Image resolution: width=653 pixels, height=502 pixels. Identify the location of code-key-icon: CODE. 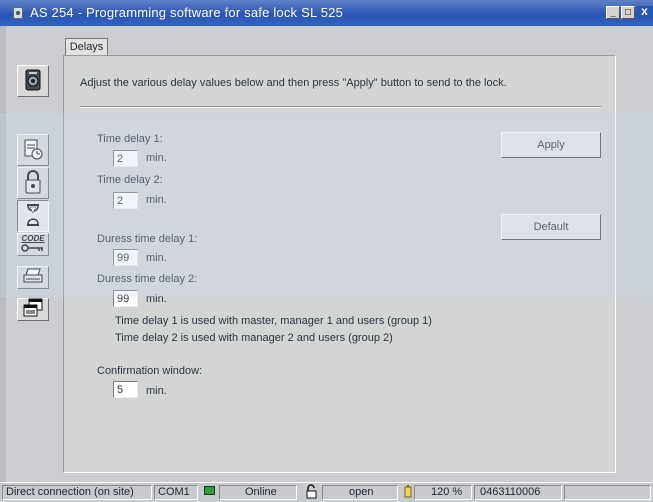
(33, 238).